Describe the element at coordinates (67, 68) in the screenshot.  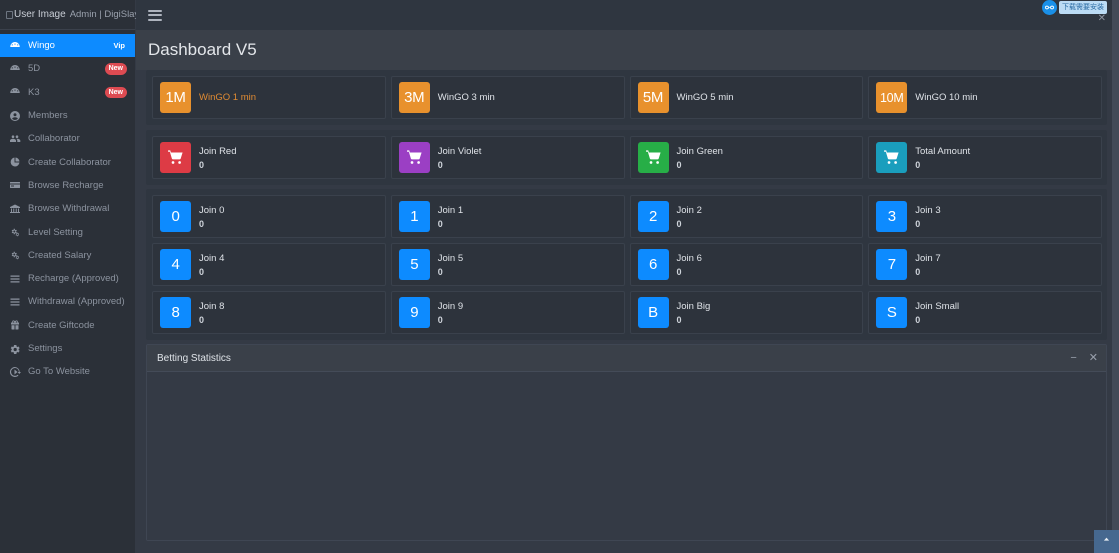
I see `sidebar-item-5d: 5D New` at that location.